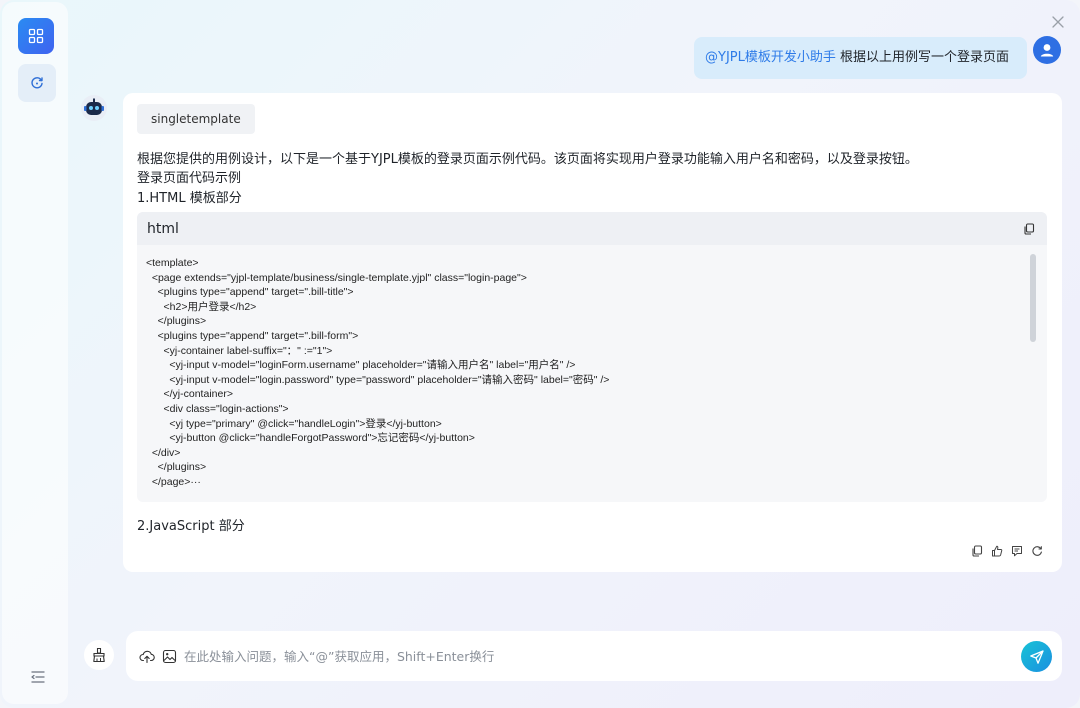  I want to click on code-header: html, so click(592, 228).